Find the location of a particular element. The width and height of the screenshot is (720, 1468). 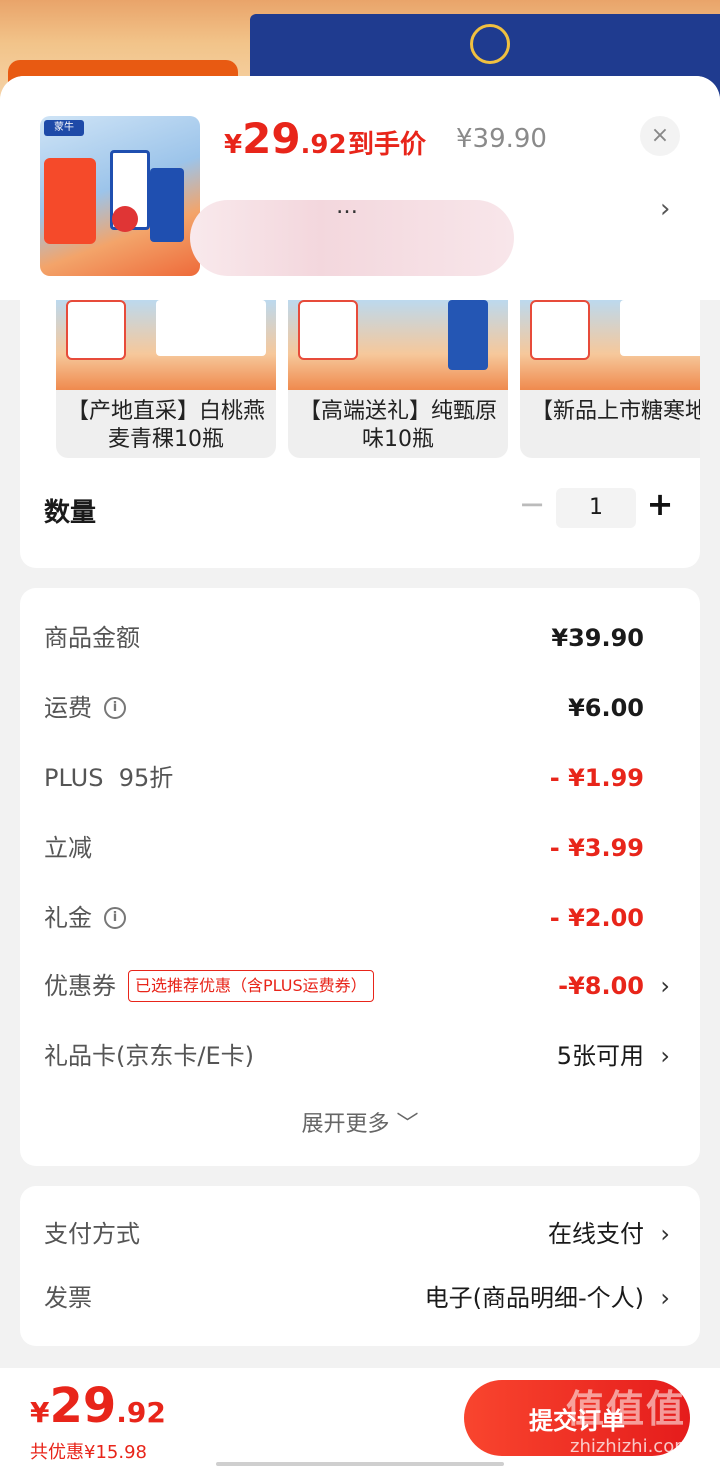

payment-section: 支付方式 在线支付 › 发票 电子(商品明细-个人) › is located at coordinates (360, 1266).